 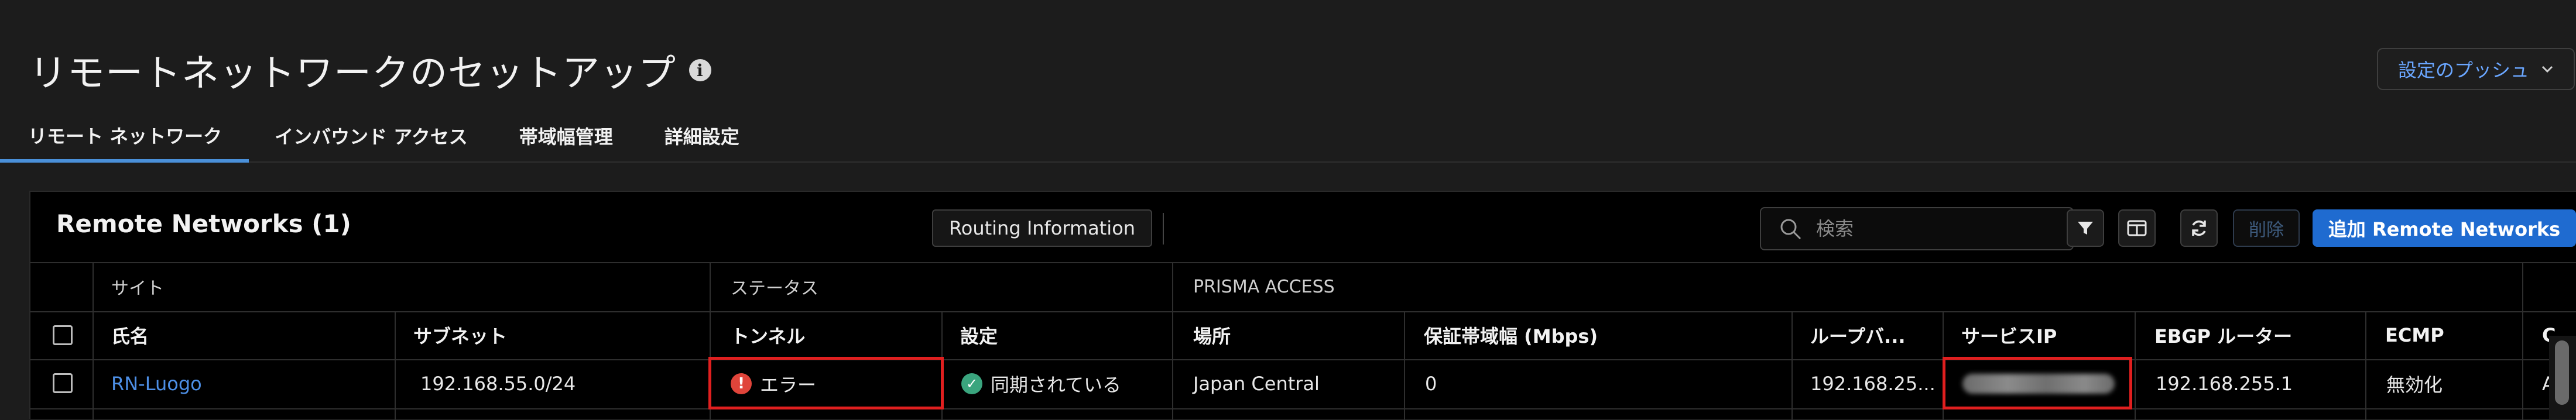 What do you see at coordinates (498, 384) in the screenshot?
I see `row-subnet: 192.168.55.0/24` at bounding box center [498, 384].